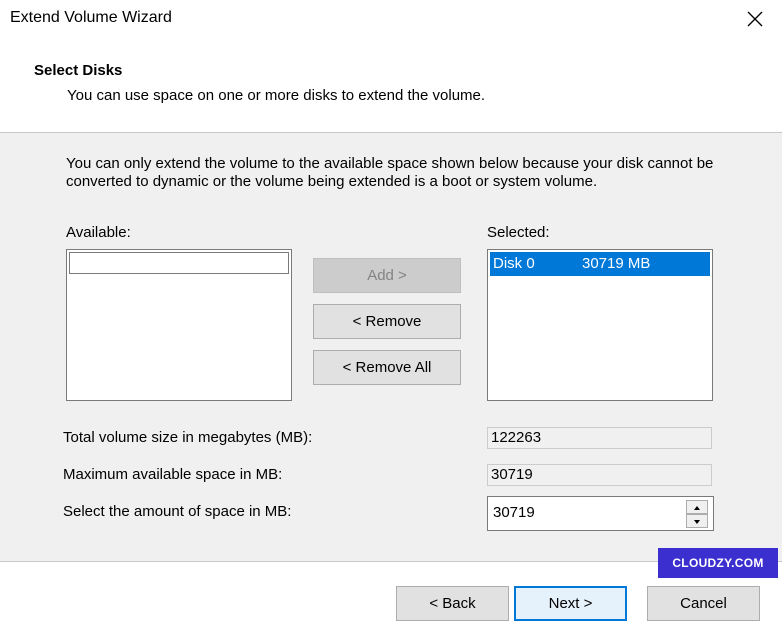 This screenshot has height=629, width=782. Describe the element at coordinates (452, 603) in the screenshot. I see `back-button: < Back` at that location.